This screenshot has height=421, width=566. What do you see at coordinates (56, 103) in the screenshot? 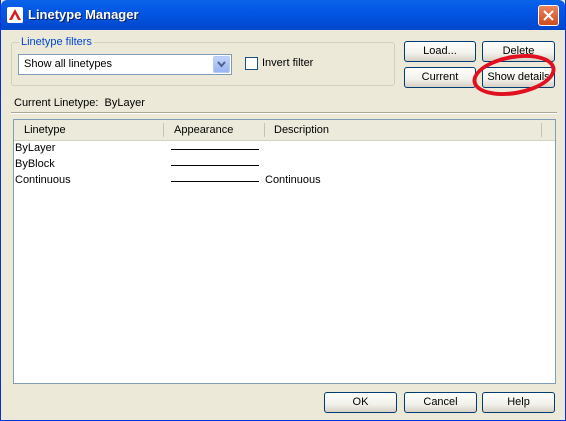
I see `current-linetype-caption: Current Linetype:` at bounding box center [56, 103].